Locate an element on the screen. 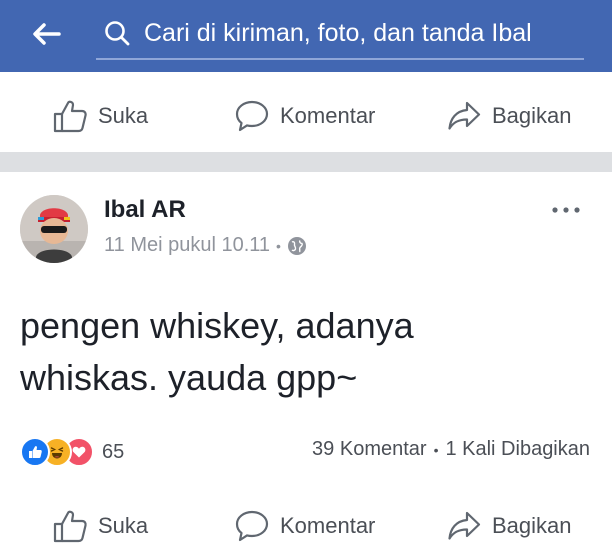 The height and width of the screenshot is (558, 612). post-meta: 11 Mei pukul 10.11 • is located at coordinates (205, 245).